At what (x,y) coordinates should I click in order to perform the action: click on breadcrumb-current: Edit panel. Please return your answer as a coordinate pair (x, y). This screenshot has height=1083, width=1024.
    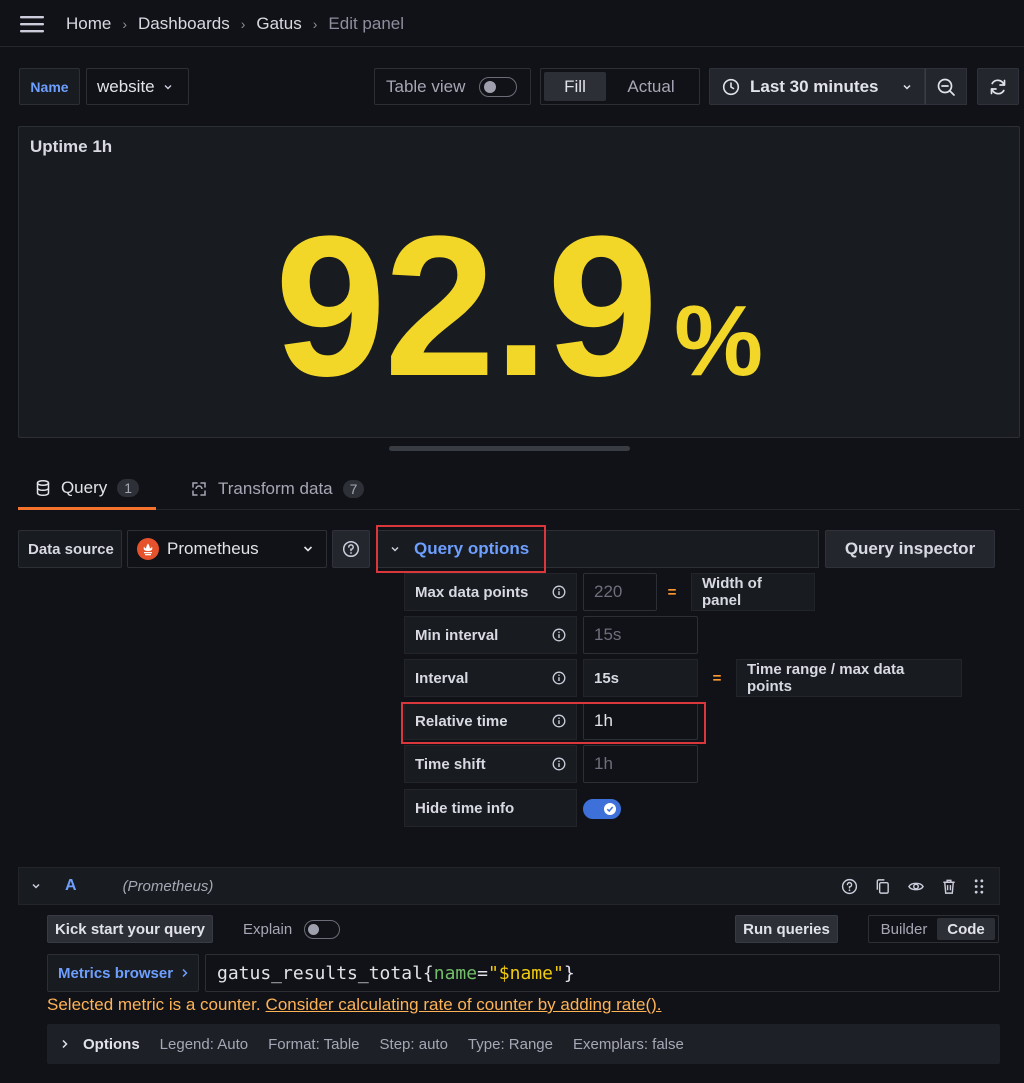
    Looking at the image, I should click on (366, 23).